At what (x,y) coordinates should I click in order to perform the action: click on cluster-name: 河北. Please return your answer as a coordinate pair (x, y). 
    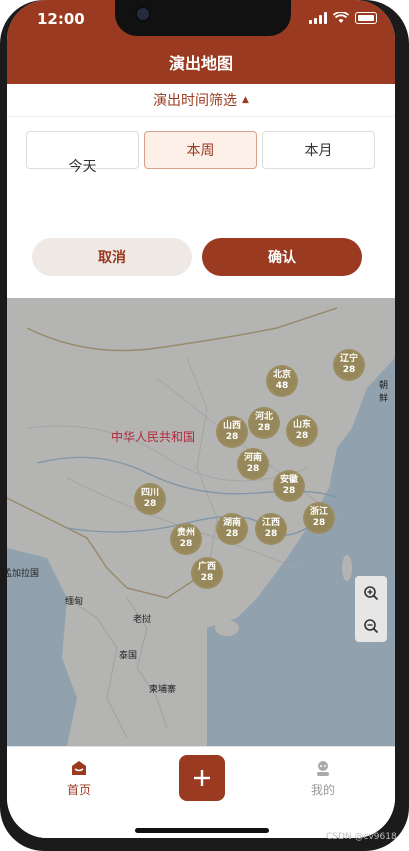
    Looking at the image, I should click on (263, 417).